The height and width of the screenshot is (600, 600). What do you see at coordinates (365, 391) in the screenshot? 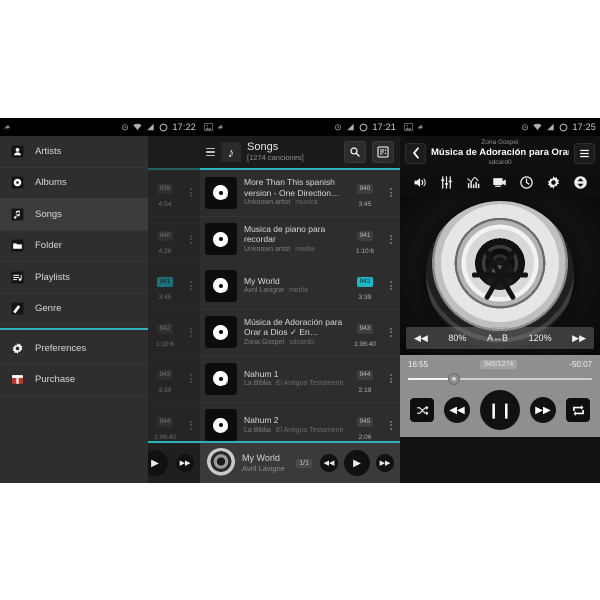
I see `track-duration: 2:19` at bounding box center [365, 391].